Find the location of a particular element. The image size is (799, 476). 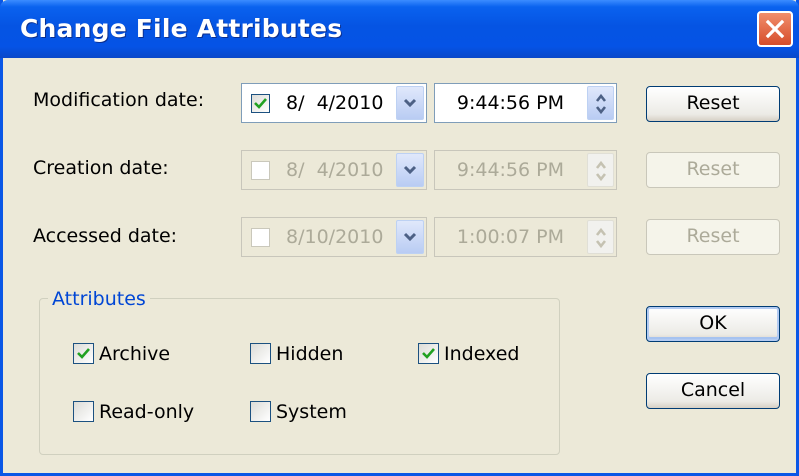

creation-time-value: 9:44:56 PM is located at coordinates (510, 170).